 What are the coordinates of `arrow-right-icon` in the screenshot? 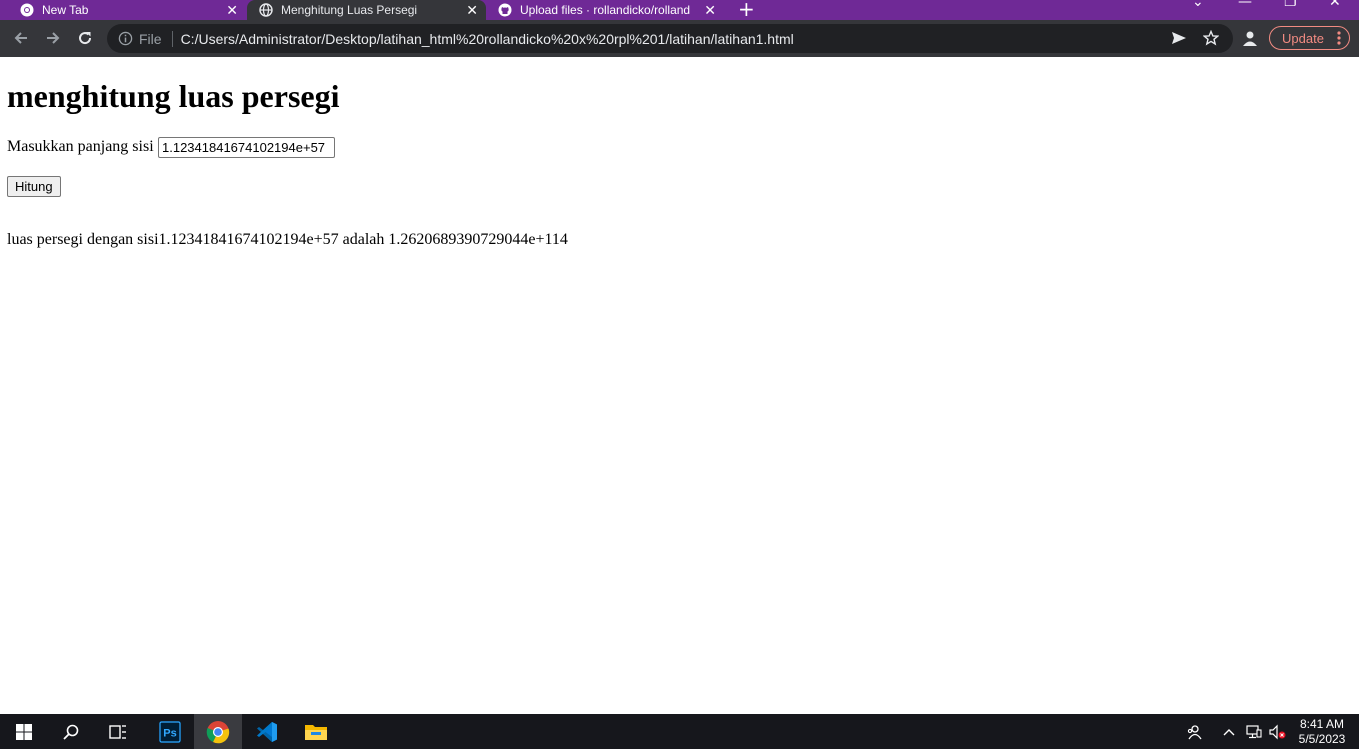 It's located at (53, 38).